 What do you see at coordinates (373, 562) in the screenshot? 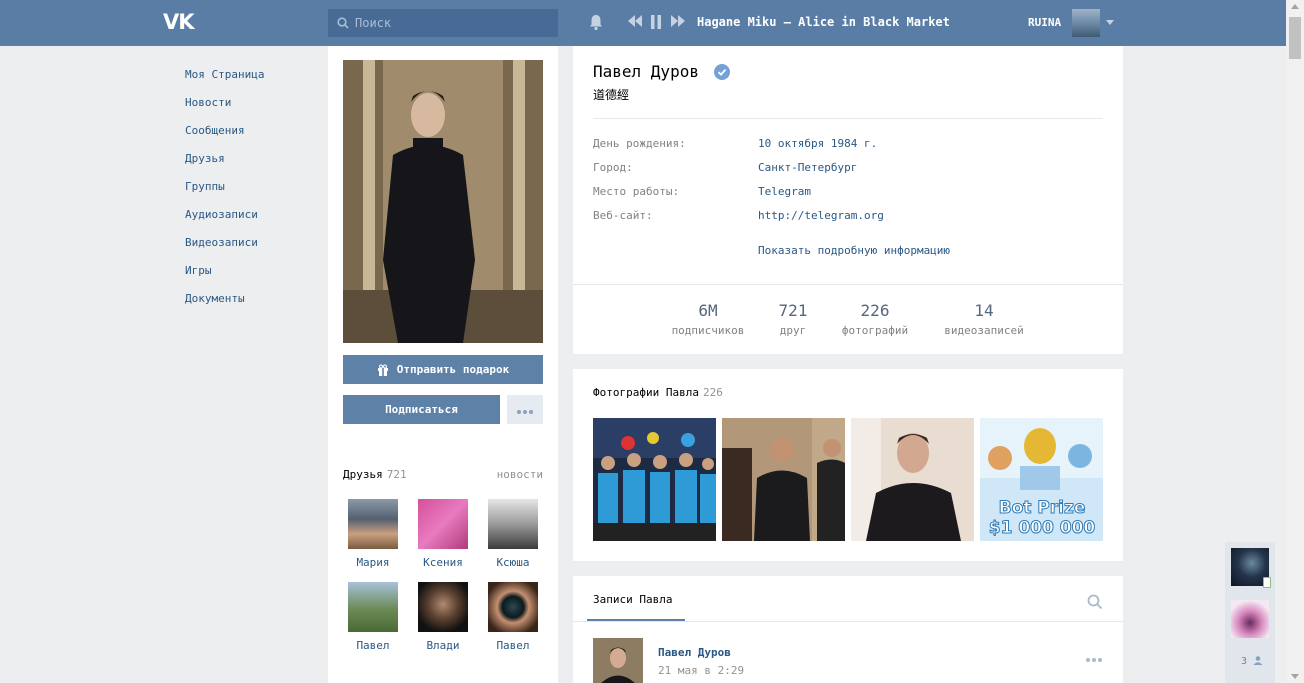
I see `friend-name: Мария` at bounding box center [373, 562].